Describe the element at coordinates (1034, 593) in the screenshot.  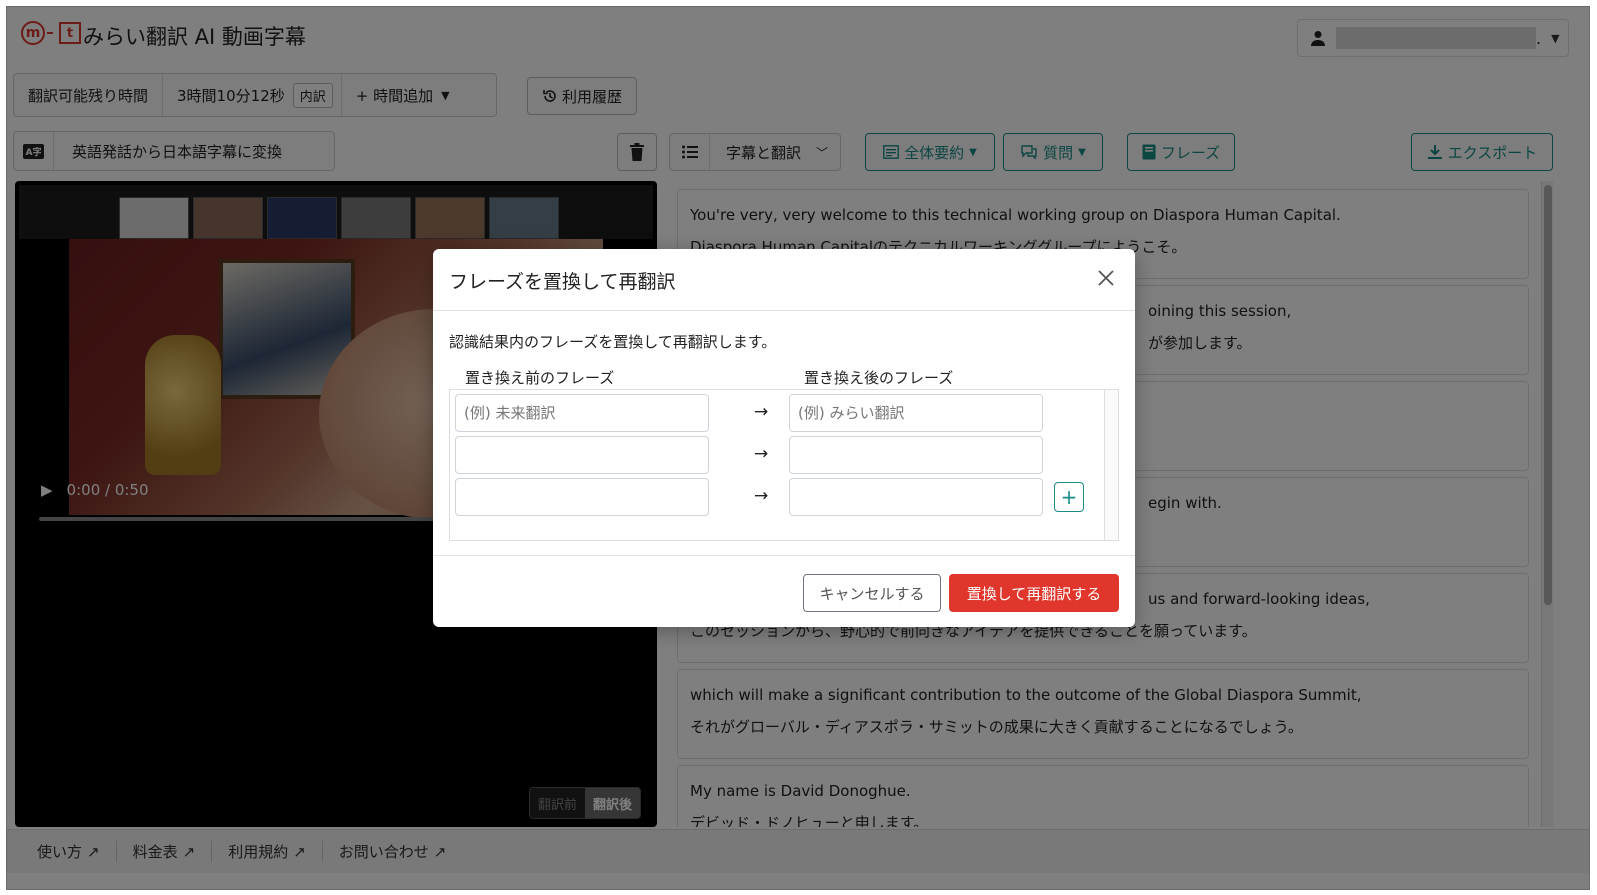
I see `replace-retranslate-button: 置換して再翻訳する` at that location.